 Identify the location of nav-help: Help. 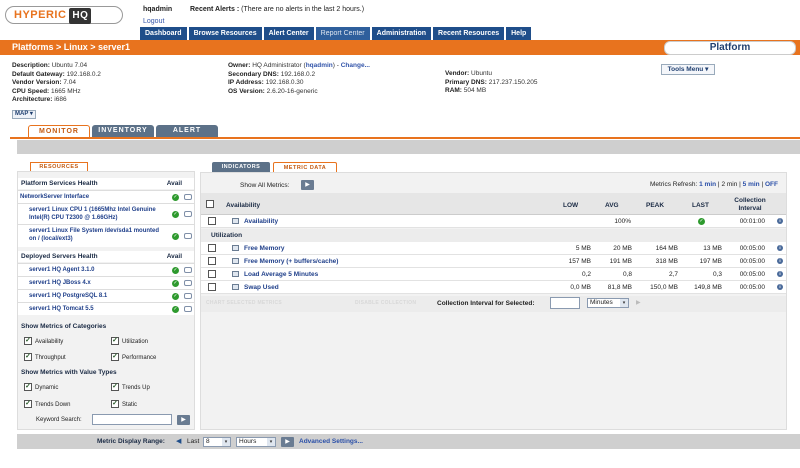
(519, 33).